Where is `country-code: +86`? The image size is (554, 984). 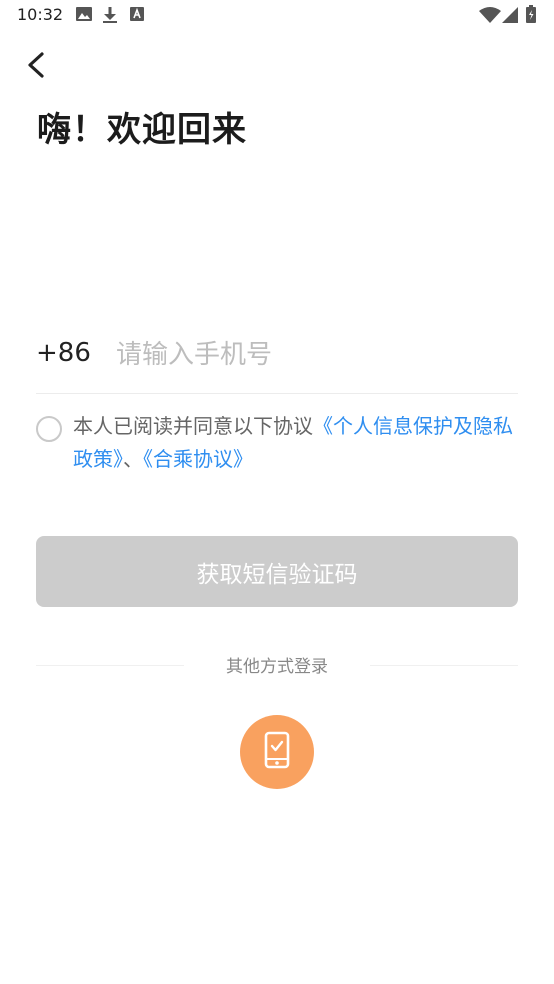 country-code: +86 is located at coordinates (63, 353).